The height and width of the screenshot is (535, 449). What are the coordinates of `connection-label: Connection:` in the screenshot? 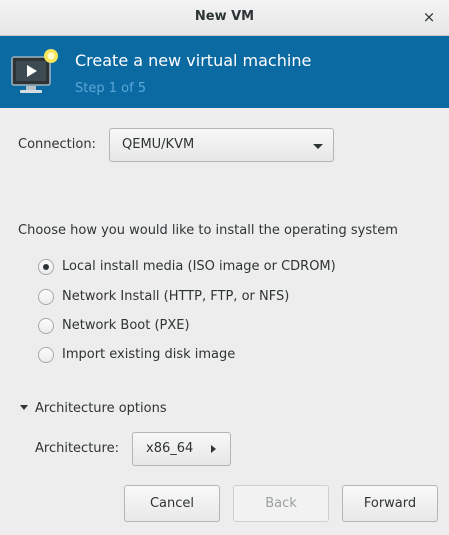 It's located at (57, 144).